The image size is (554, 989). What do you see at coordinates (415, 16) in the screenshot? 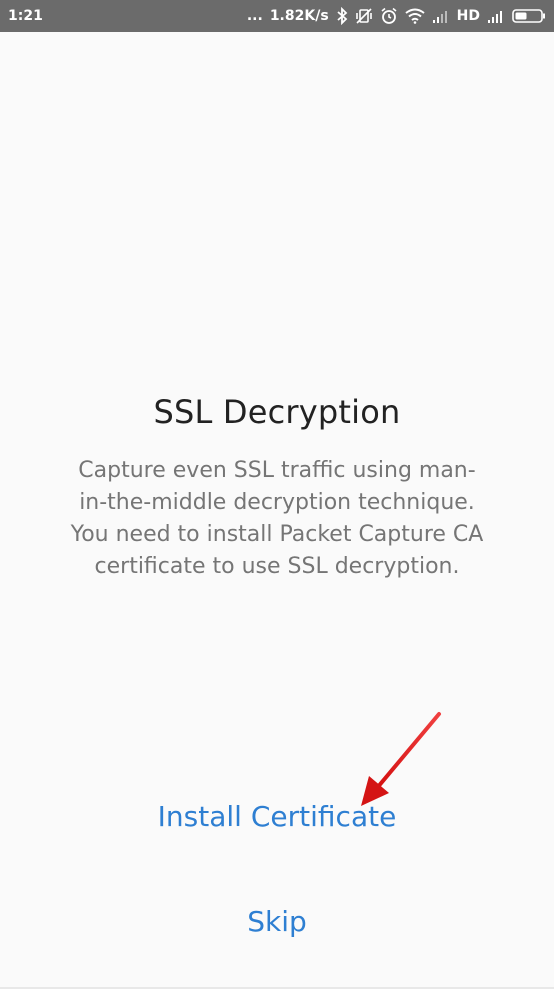
I see `wifi-icon` at bounding box center [415, 16].